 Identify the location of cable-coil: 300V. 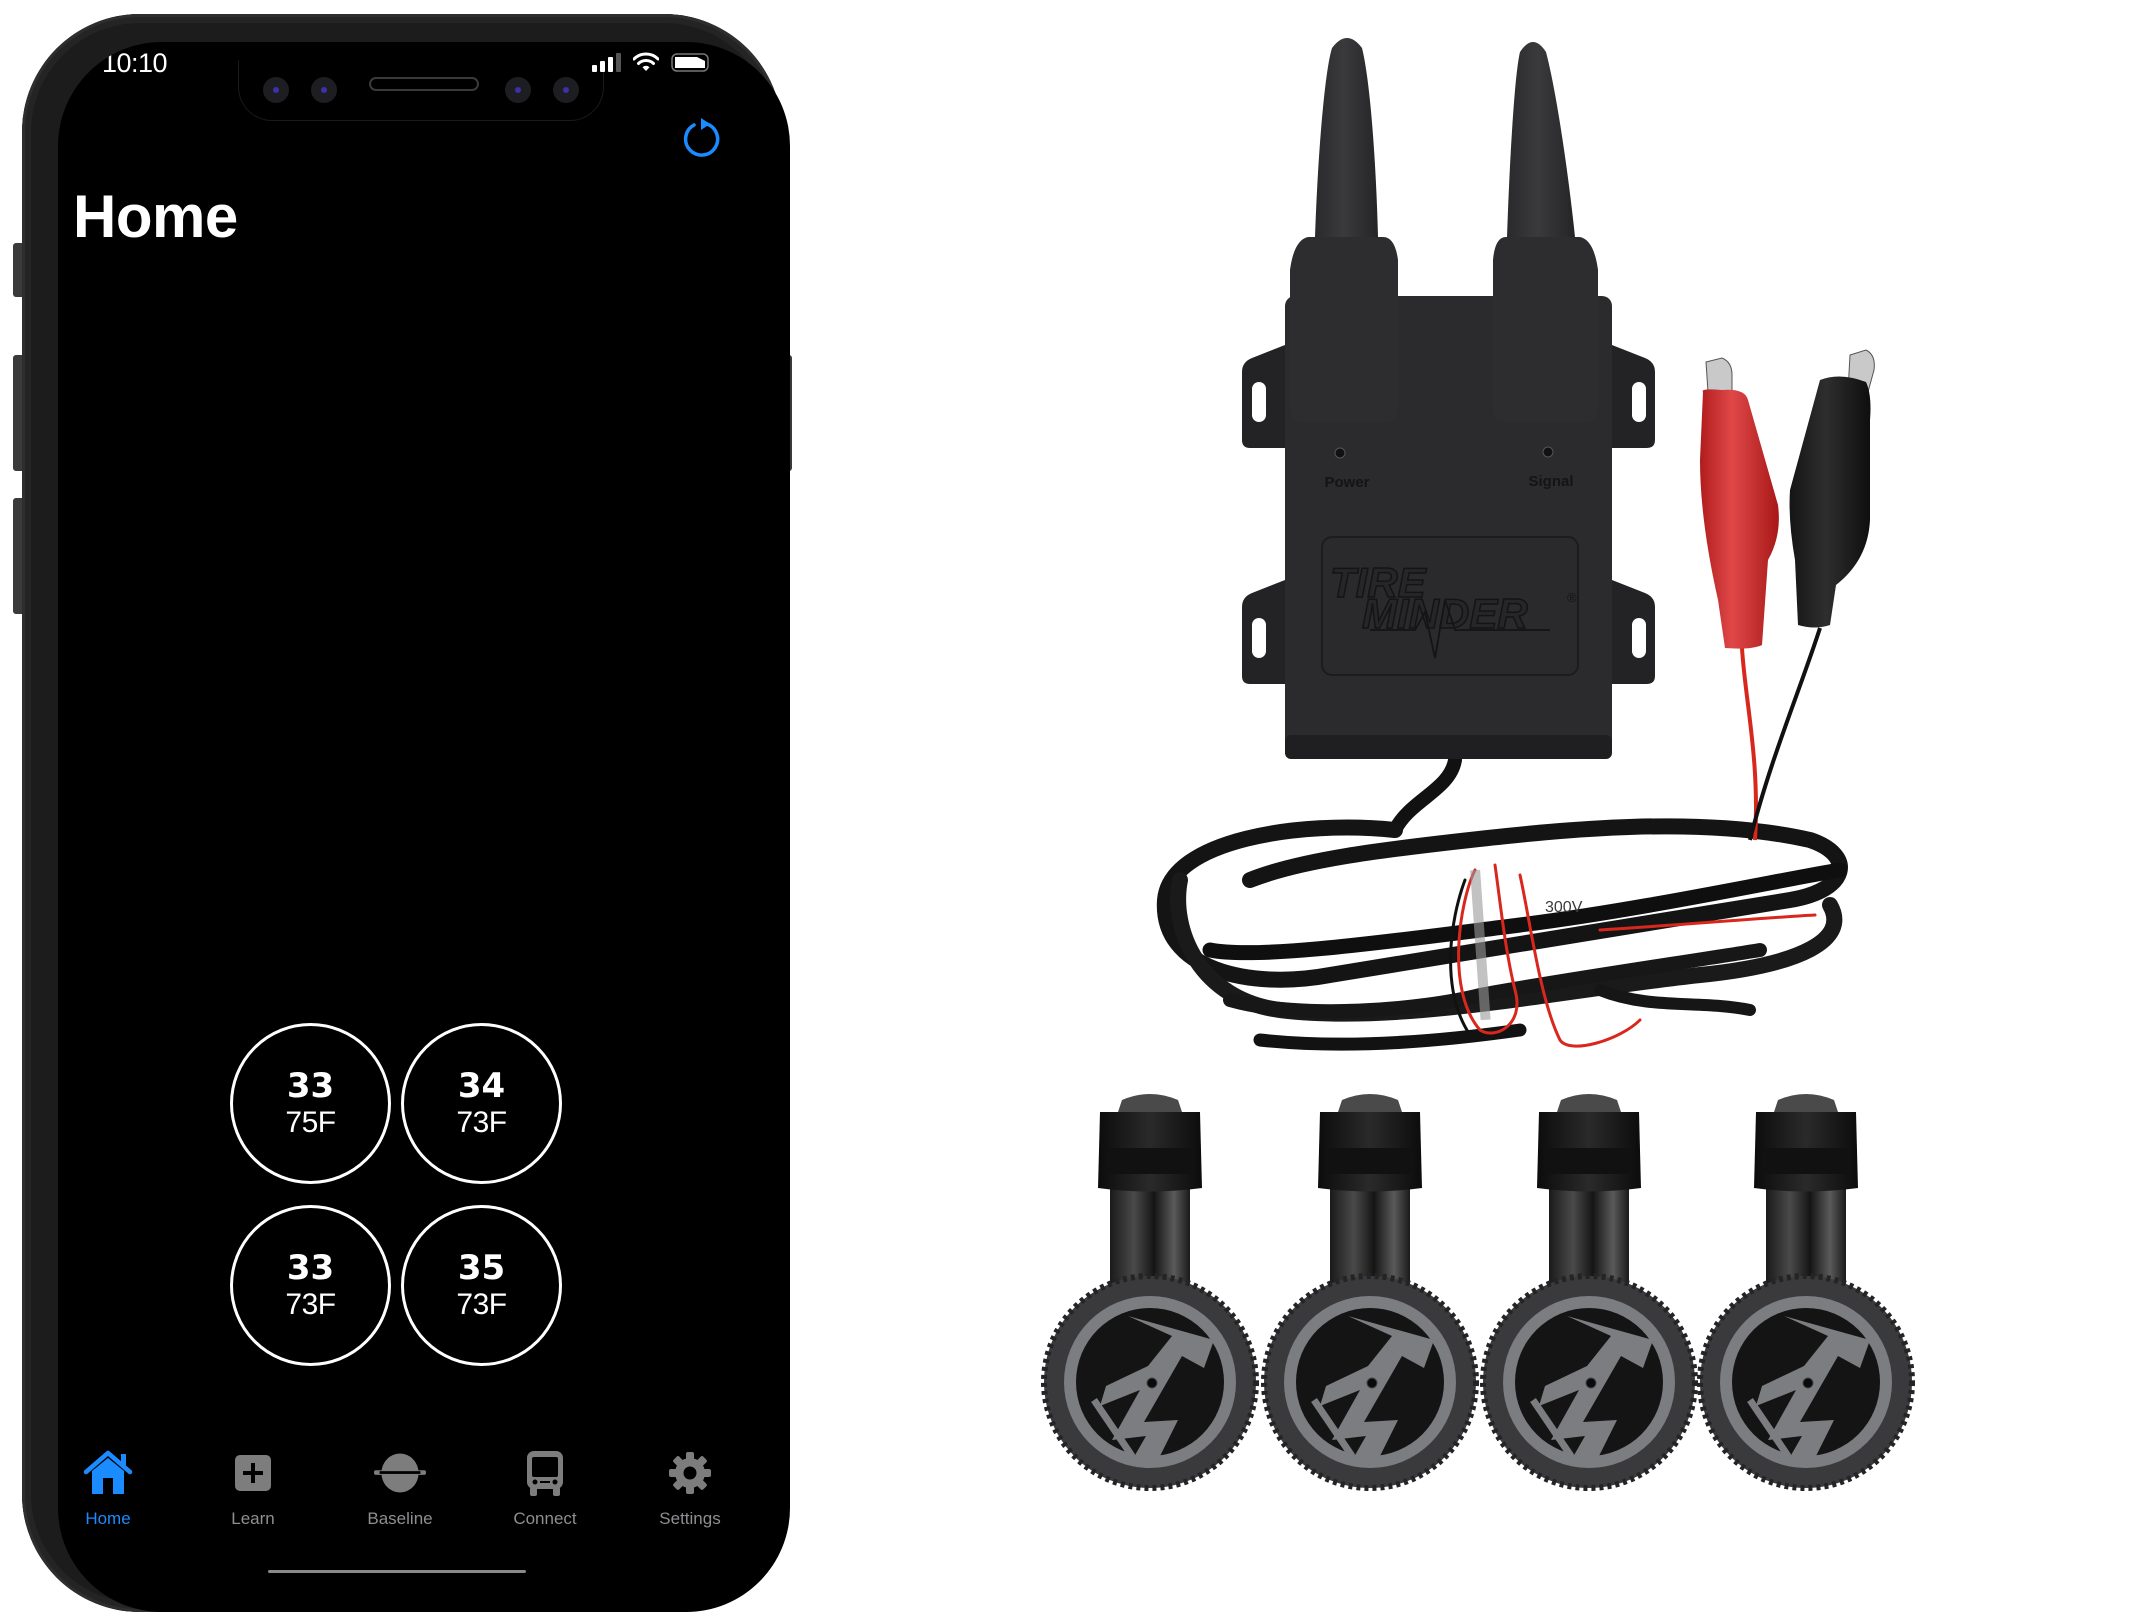
(1502, 902).